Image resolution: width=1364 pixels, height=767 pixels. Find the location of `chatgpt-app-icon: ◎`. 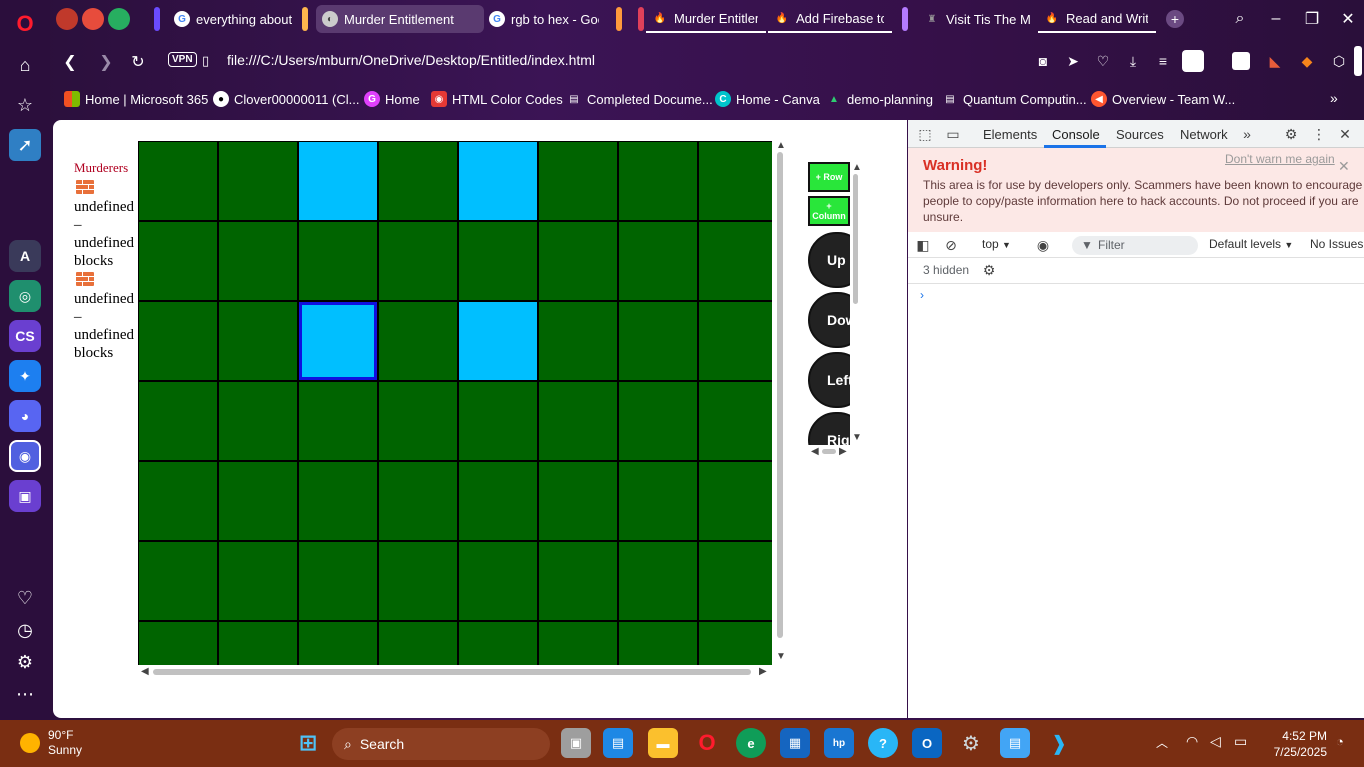

chatgpt-app-icon: ◎ is located at coordinates (25, 296).